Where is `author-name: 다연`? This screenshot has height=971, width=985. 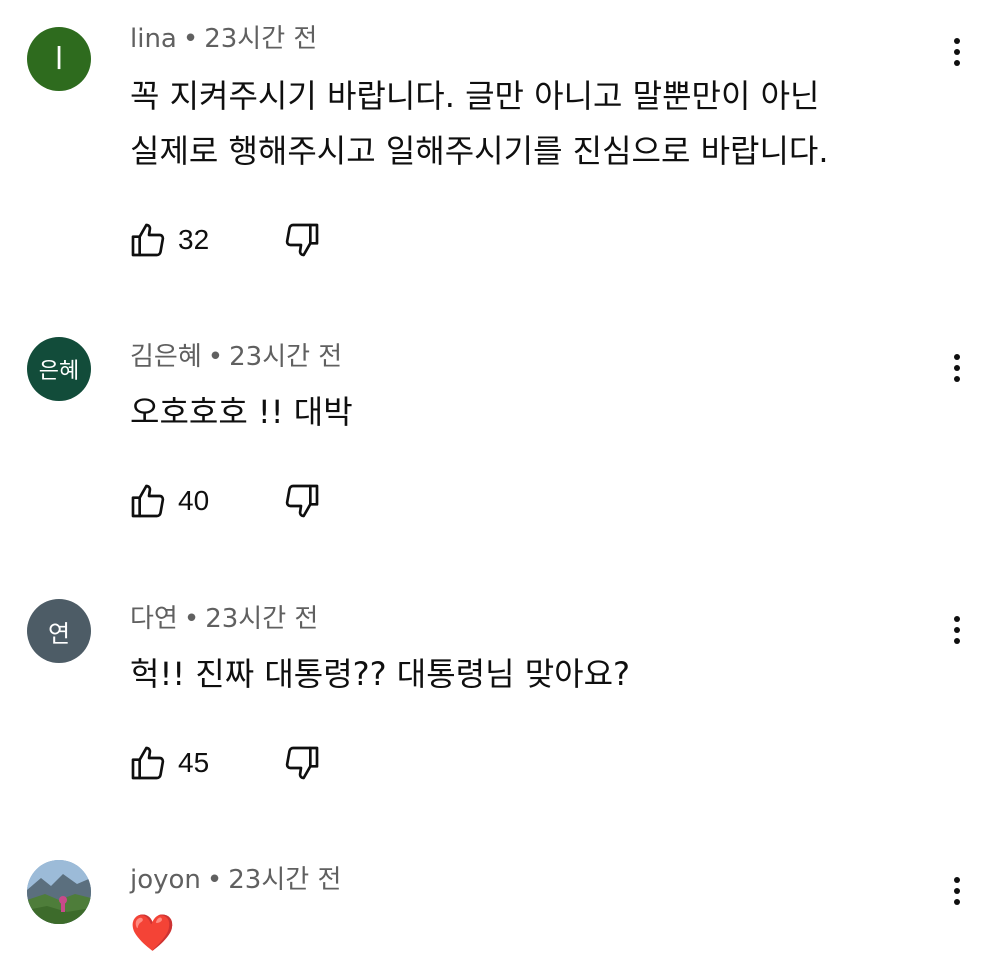 author-name: 다연 is located at coordinates (154, 619).